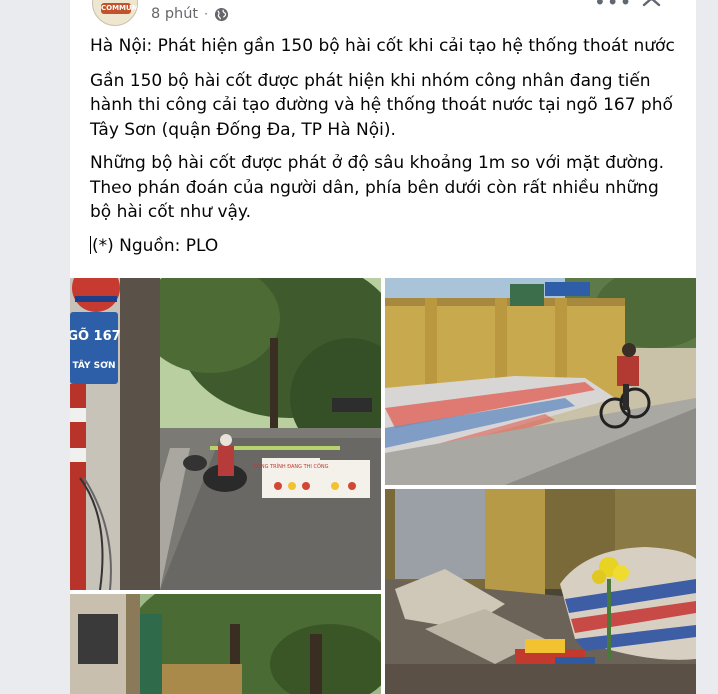  Describe the element at coordinates (540, 381) in the screenshot. I see `photo-tarps-street` at that location.